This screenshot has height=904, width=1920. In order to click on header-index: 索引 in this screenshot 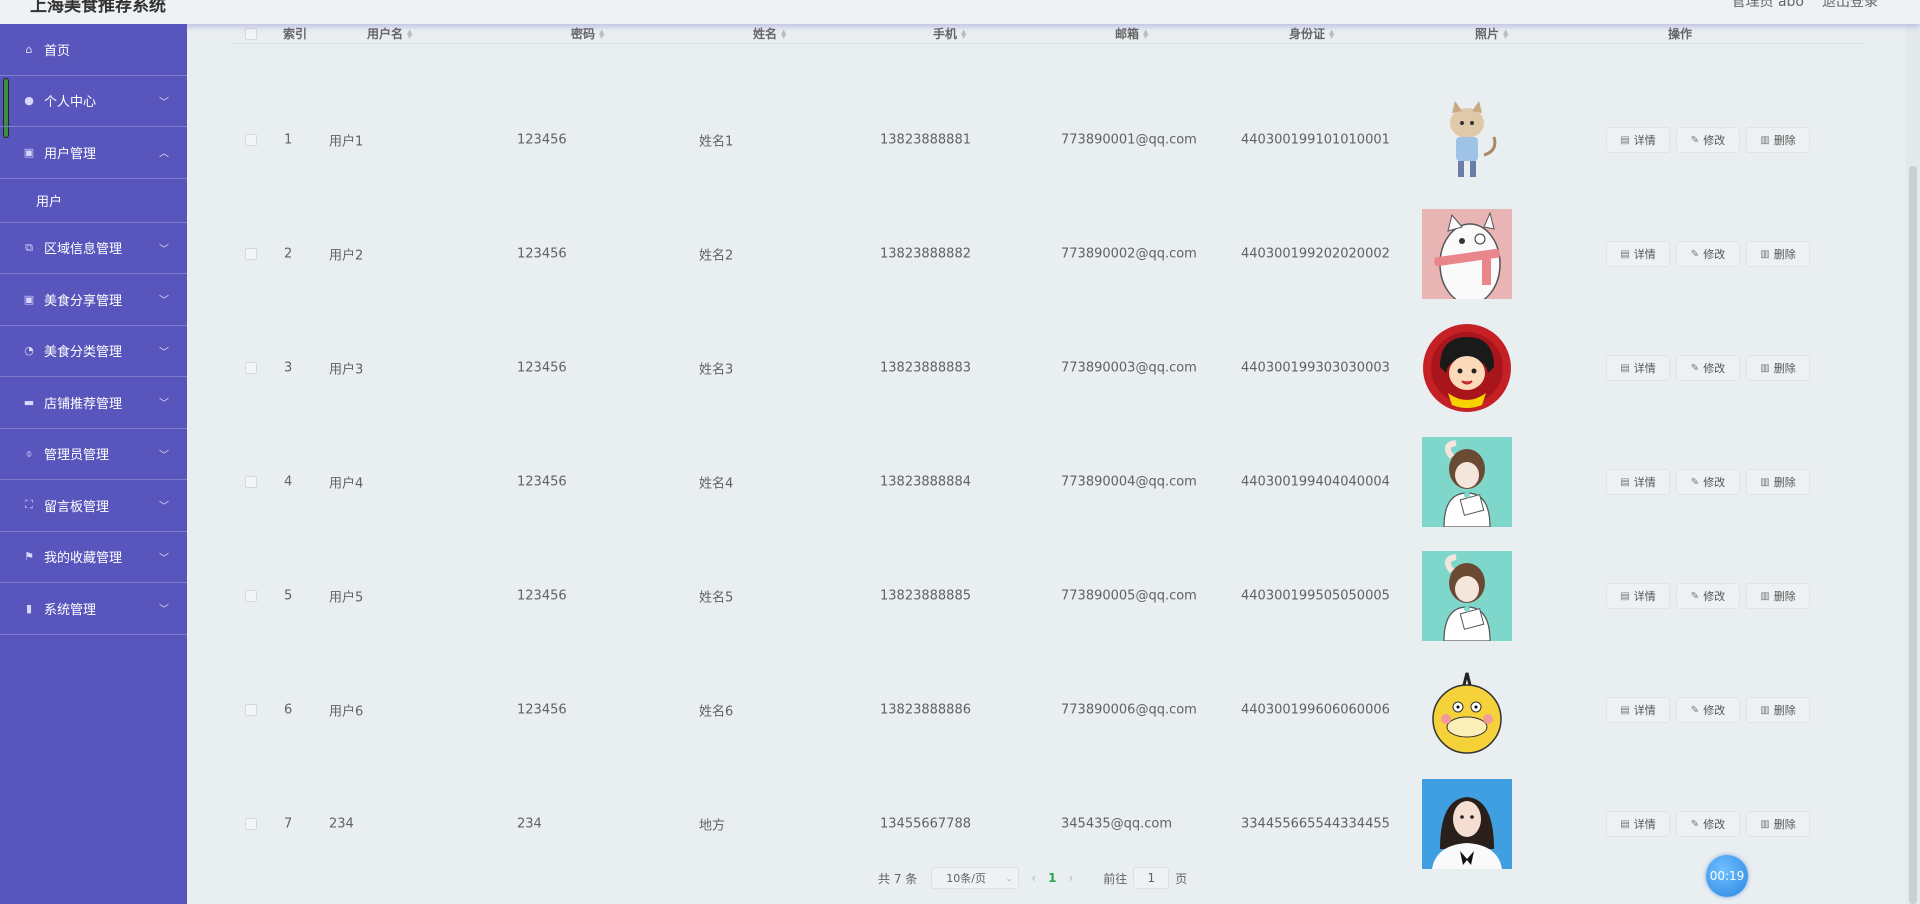, I will do `click(295, 34)`.